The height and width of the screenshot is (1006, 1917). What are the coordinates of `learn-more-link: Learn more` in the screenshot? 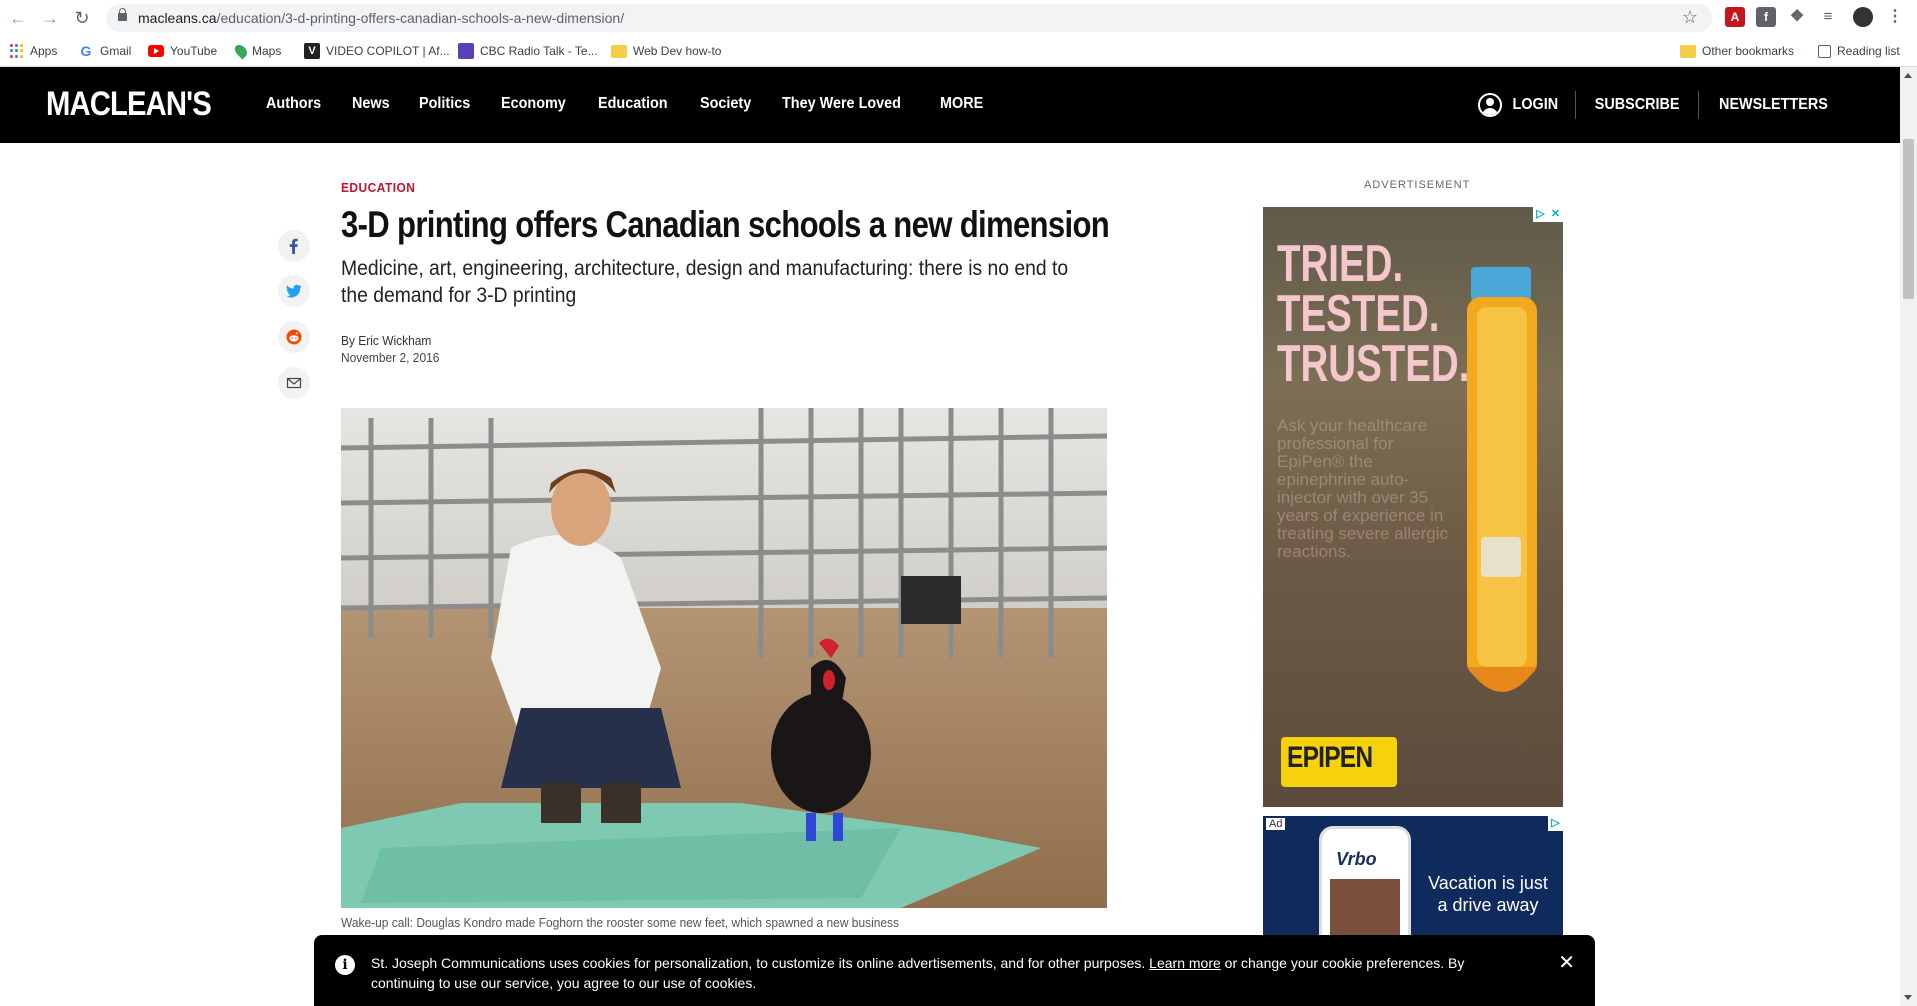 It's located at (1185, 963).